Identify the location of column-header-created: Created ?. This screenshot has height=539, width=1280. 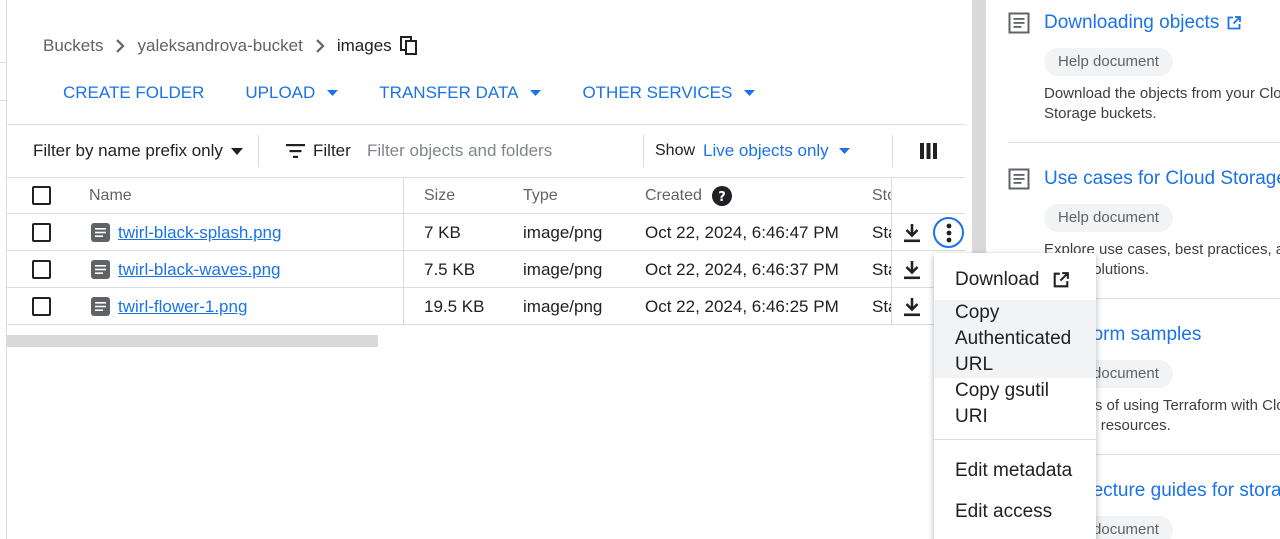
(688, 195).